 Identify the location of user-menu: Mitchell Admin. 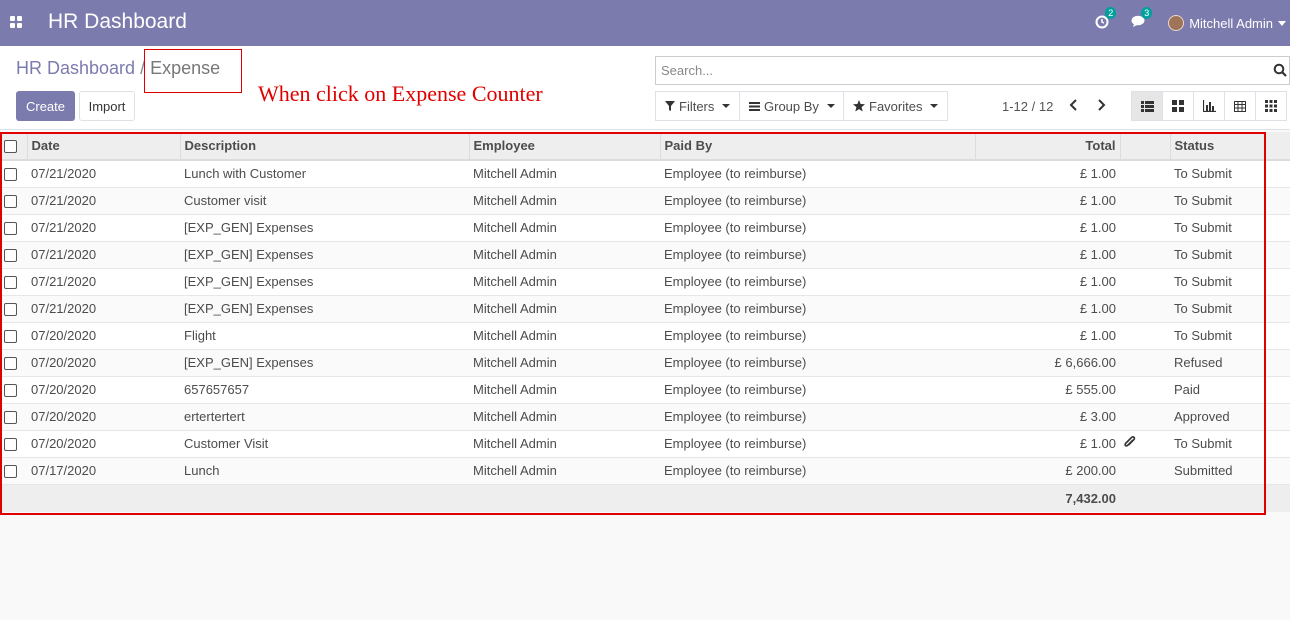
(1227, 23).